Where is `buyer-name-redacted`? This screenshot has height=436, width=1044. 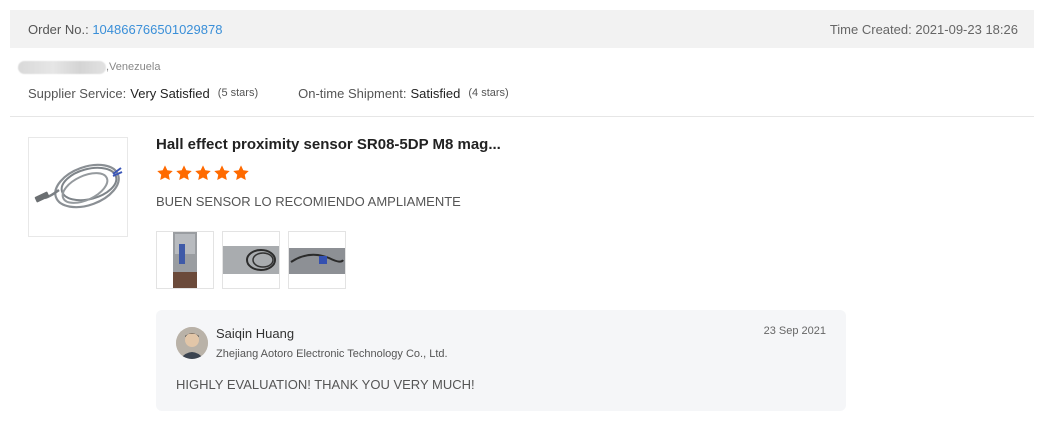 buyer-name-redacted is located at coordinates (62, 67).